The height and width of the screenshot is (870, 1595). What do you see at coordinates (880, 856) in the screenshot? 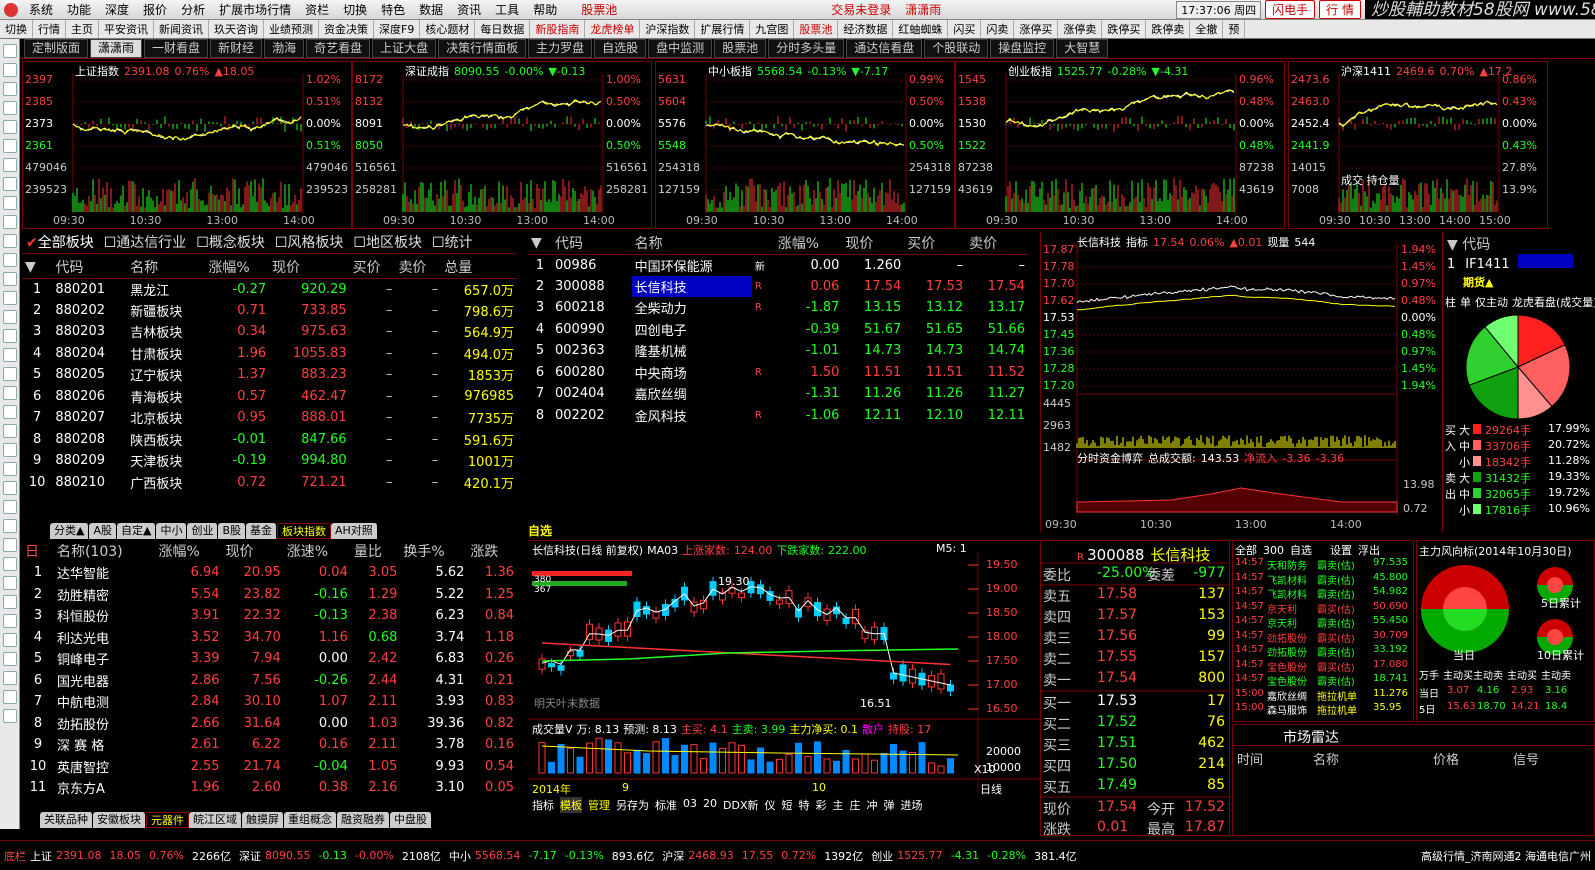
I see `status-label: 创业` at bounding box center [880, 856].